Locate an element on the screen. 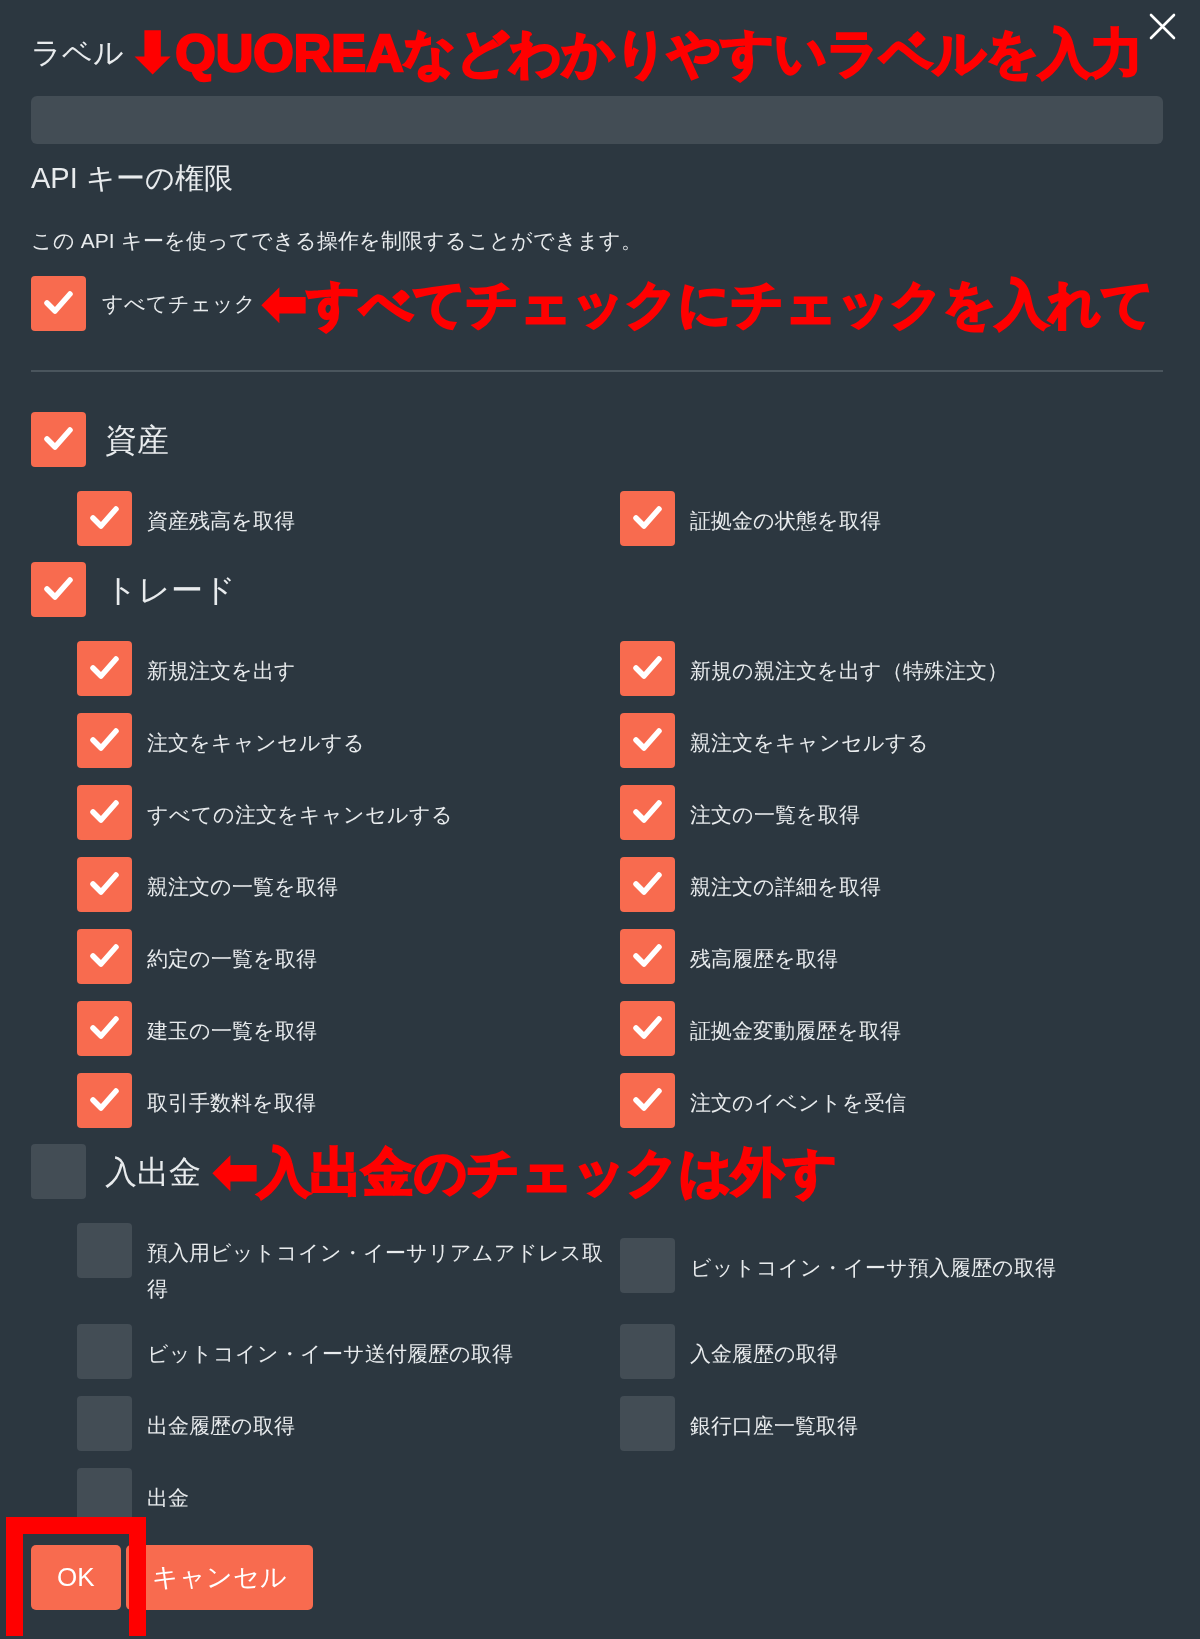  group-label: トレード is located at coordinates (170, 590).